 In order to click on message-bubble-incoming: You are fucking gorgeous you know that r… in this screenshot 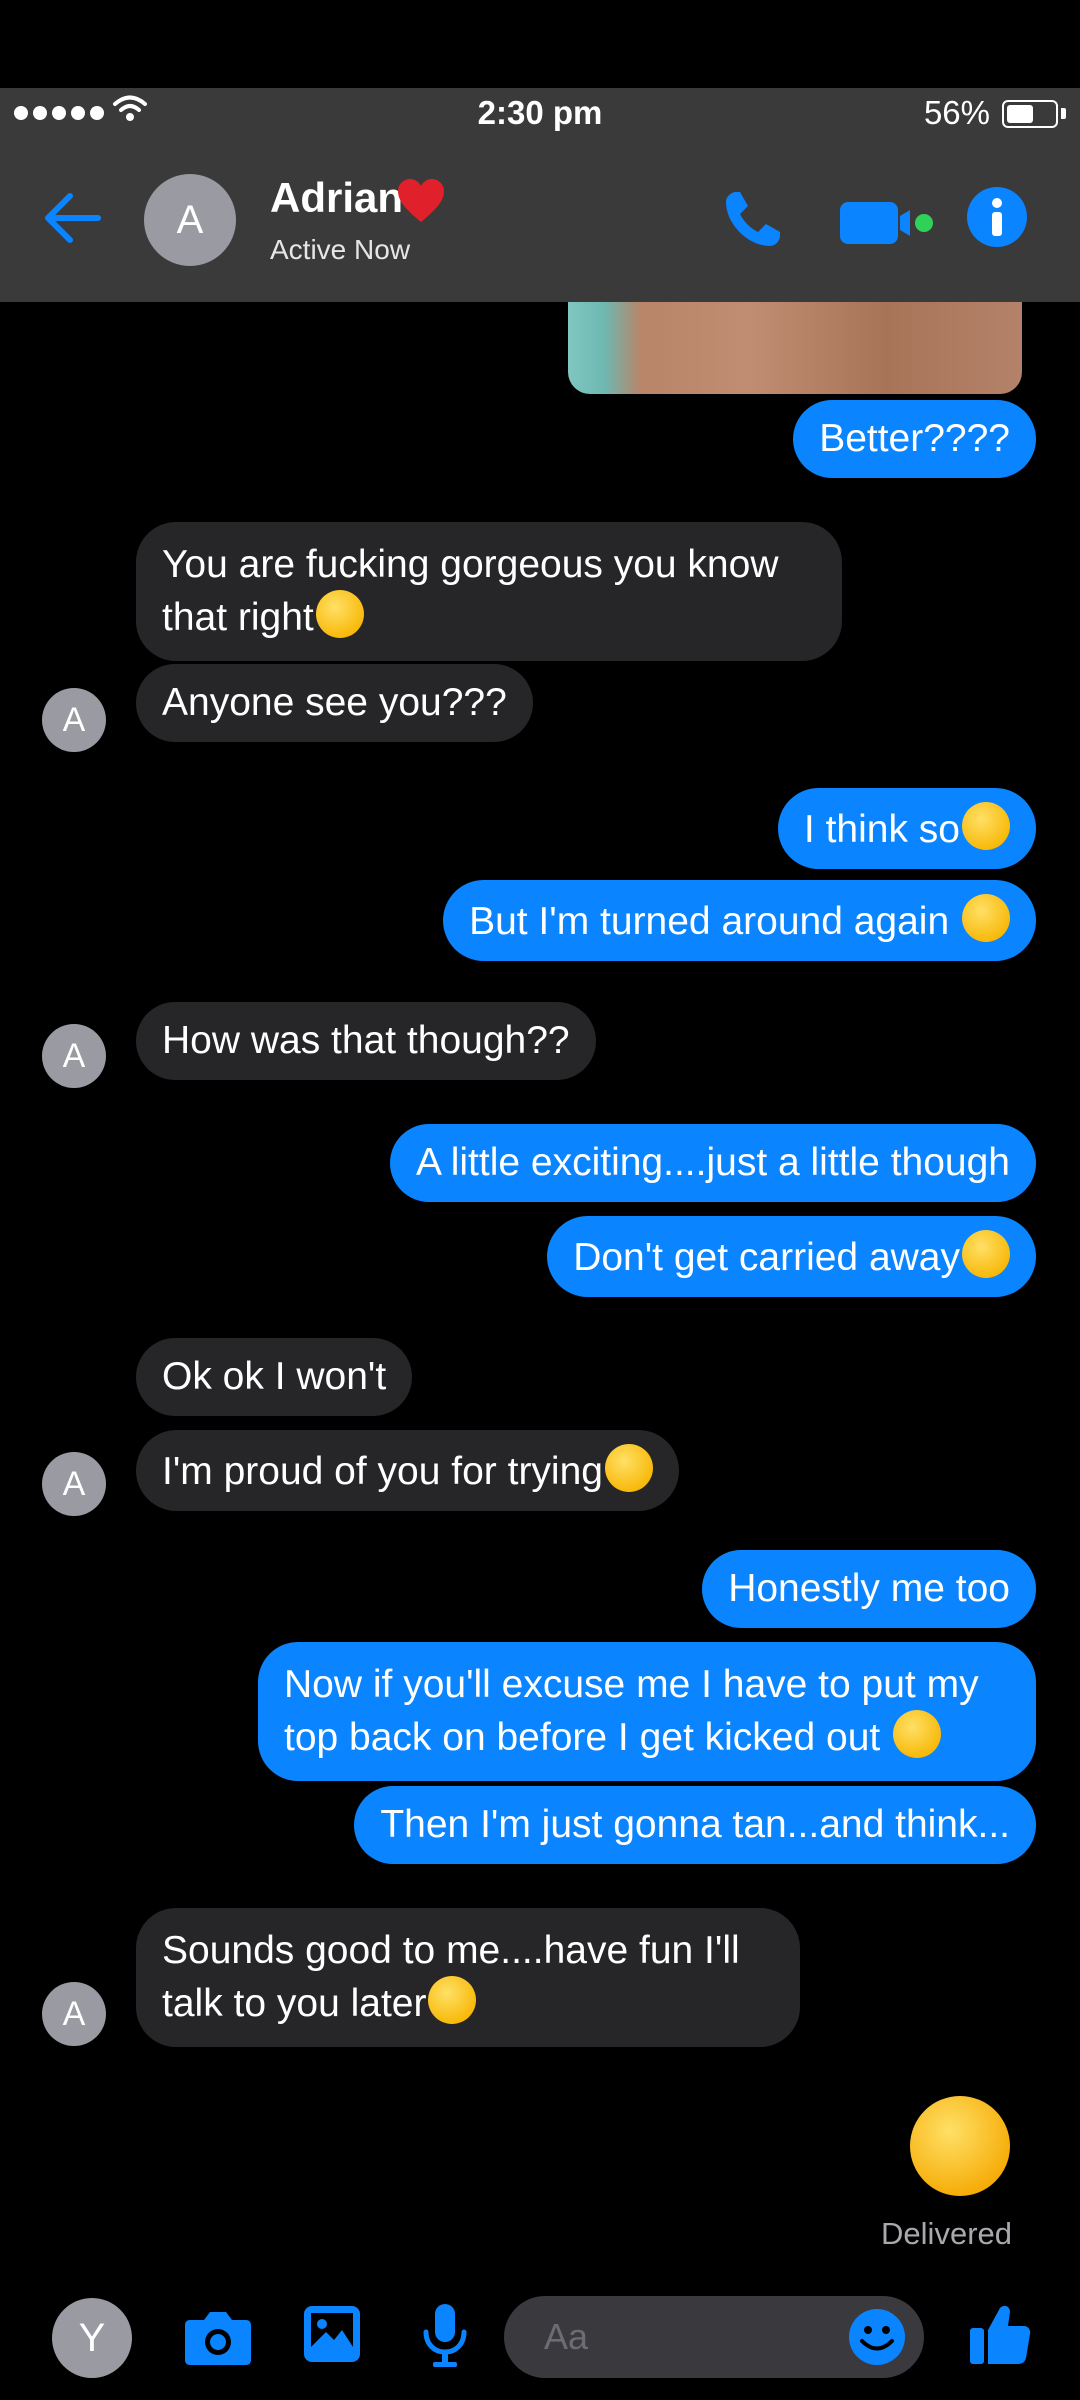, I will do `click(489, 591)`.